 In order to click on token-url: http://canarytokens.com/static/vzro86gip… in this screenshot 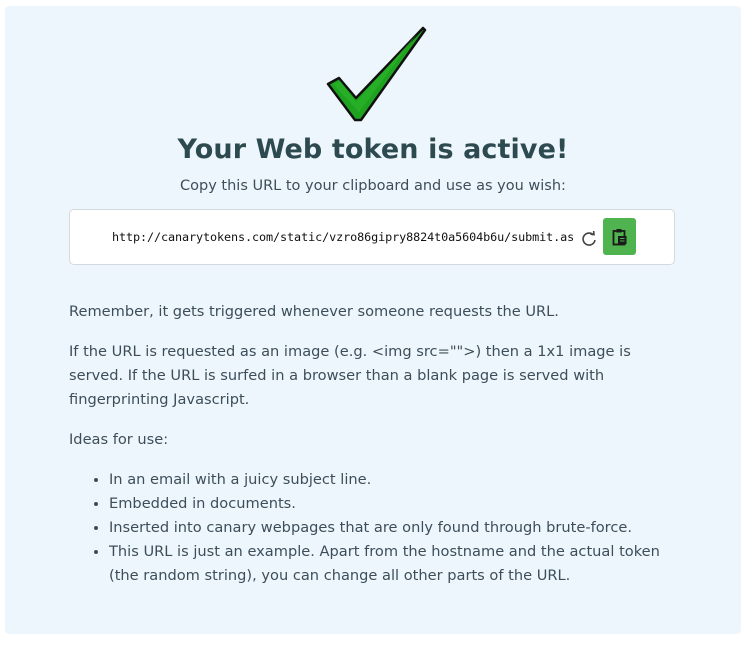, I will do `click(343, 237)`.